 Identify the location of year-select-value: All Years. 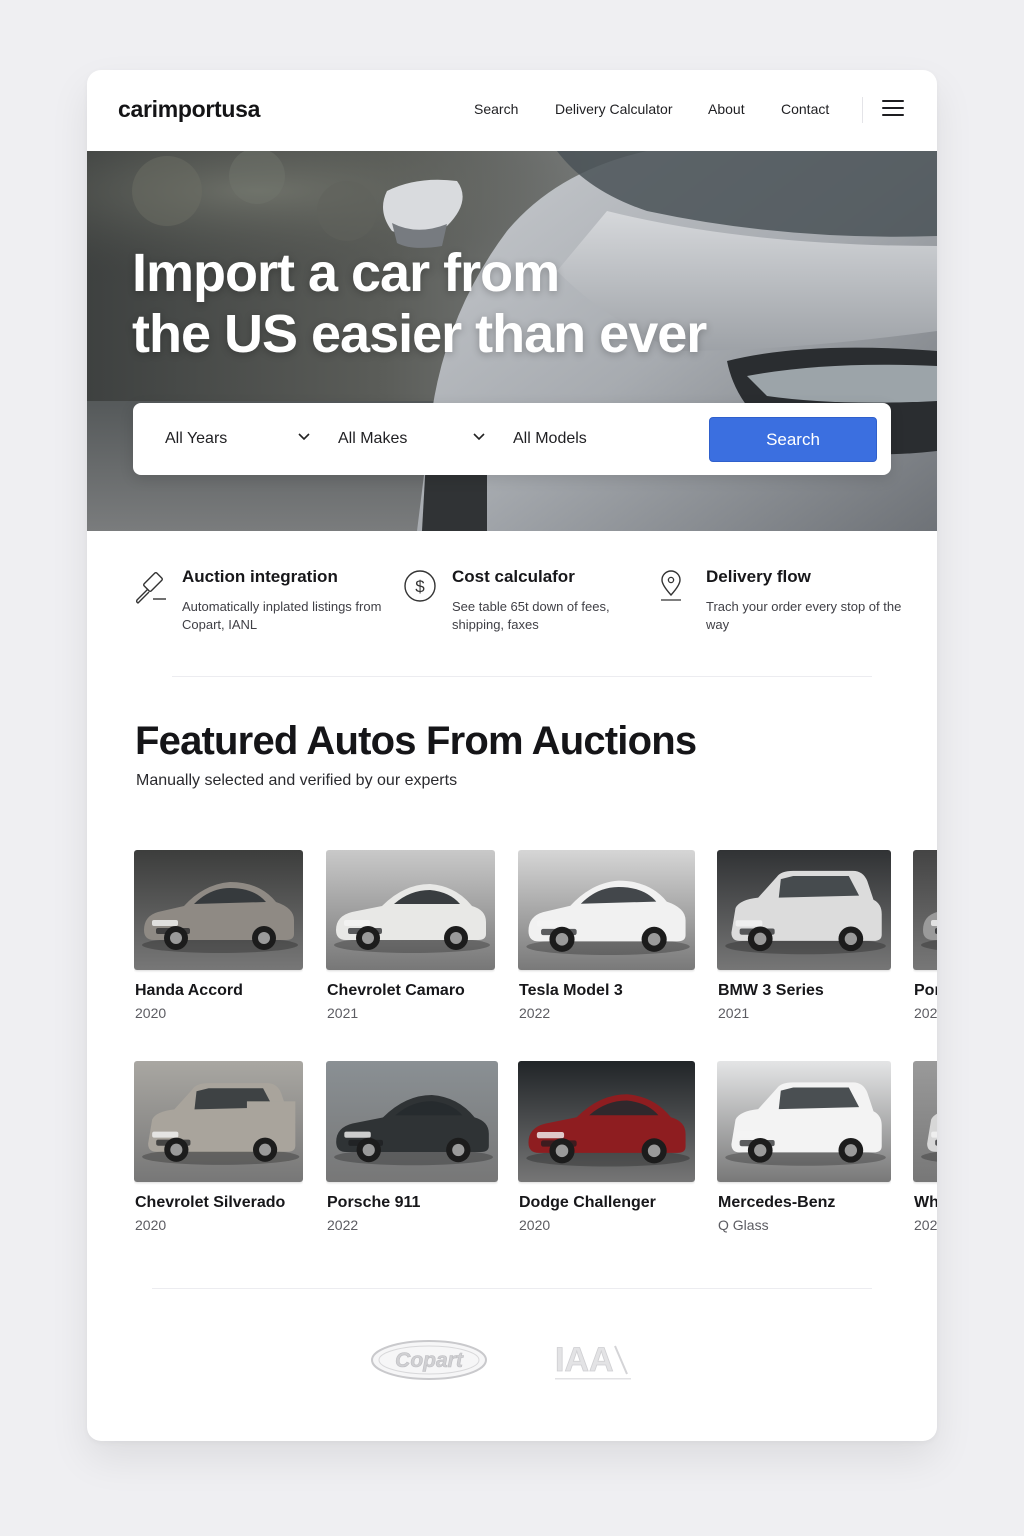
(196, 438).